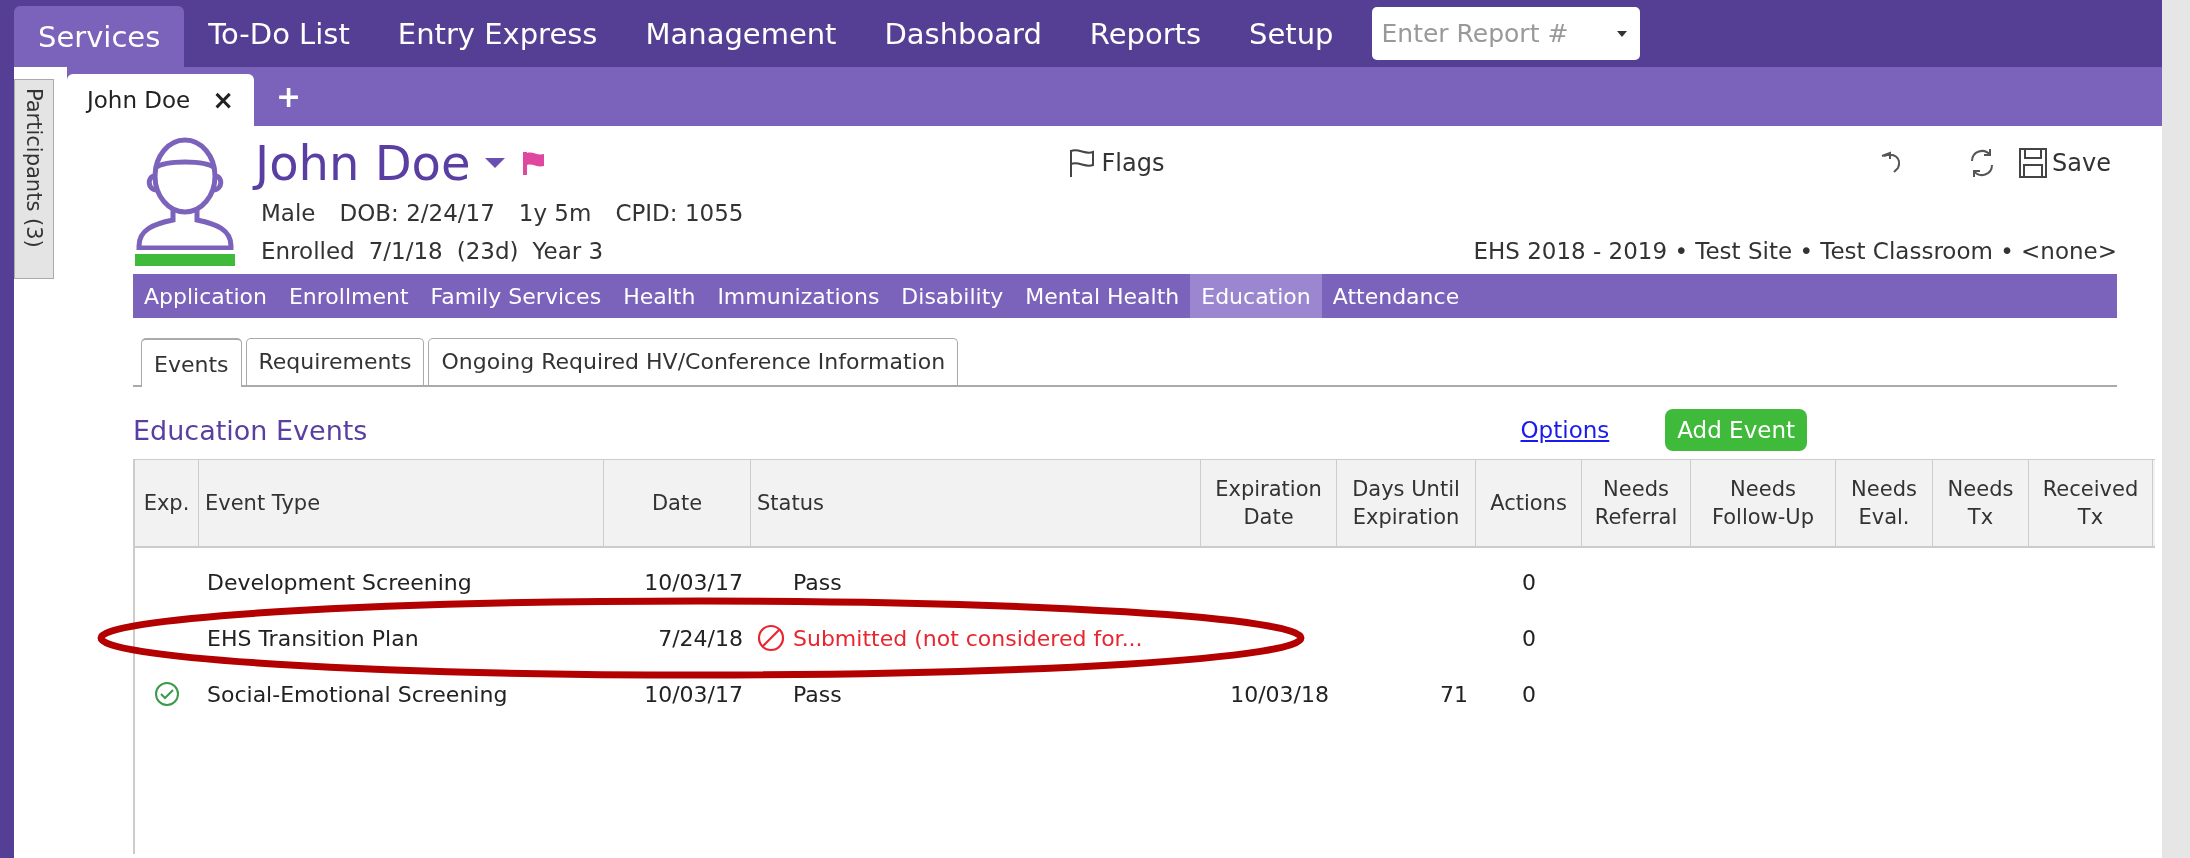  What do you see at coordinates (401, 503) in the screenshot?
I see `column-header: Event Type` at bounding box center [401, 503].